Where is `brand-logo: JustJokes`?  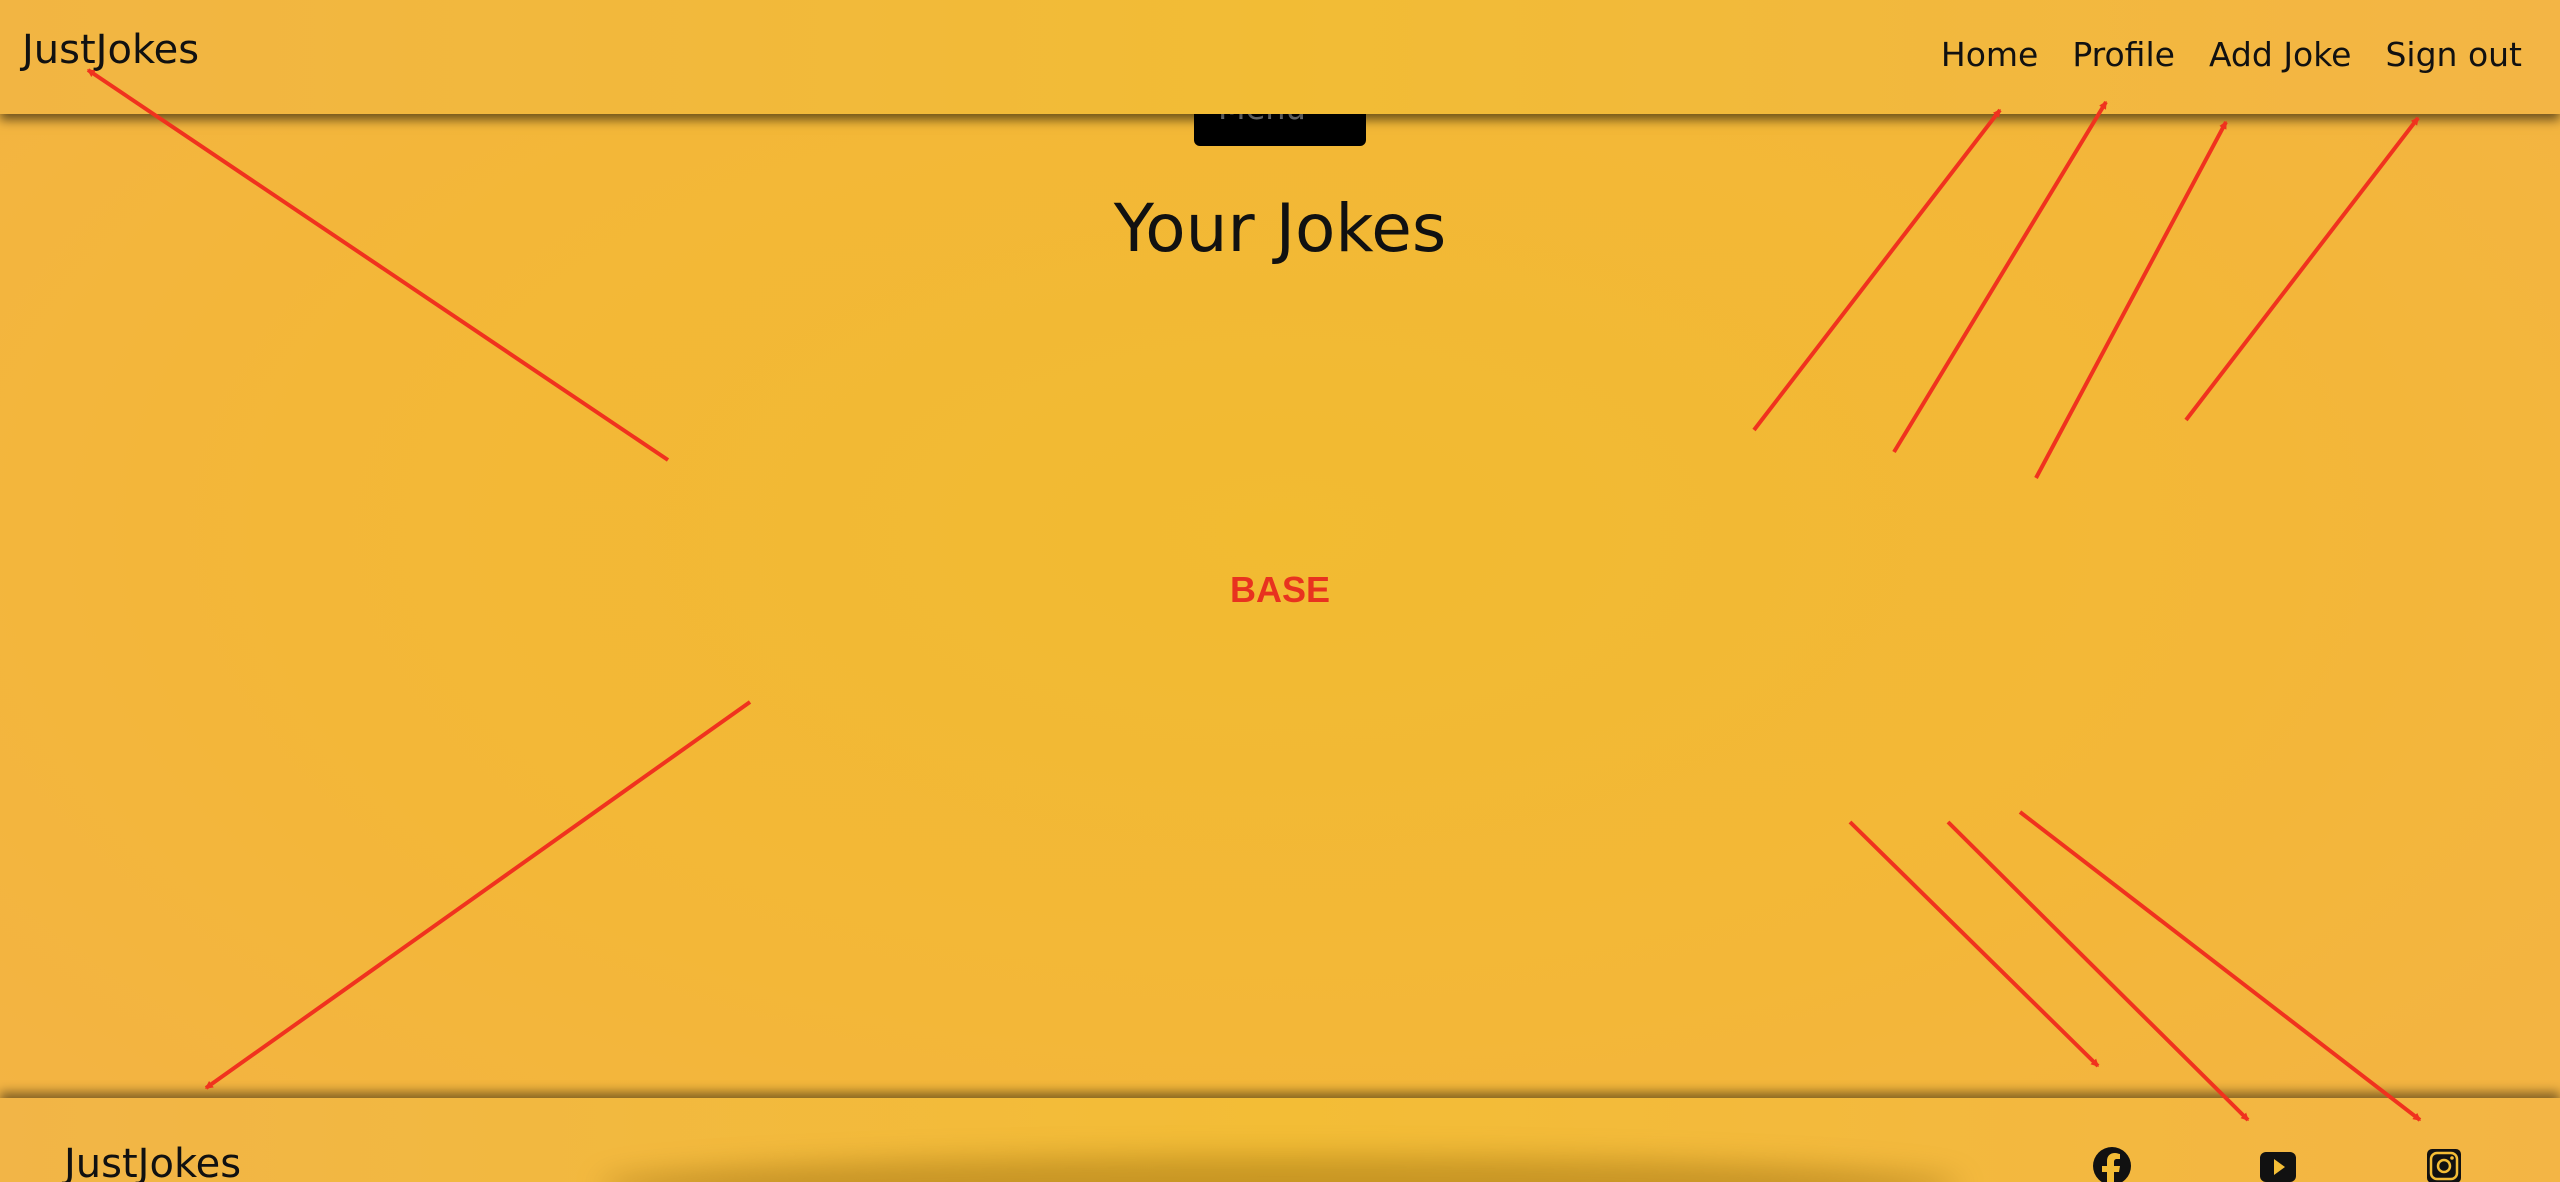 brand-logo: JustJokes is located at coordinates (110, 50).